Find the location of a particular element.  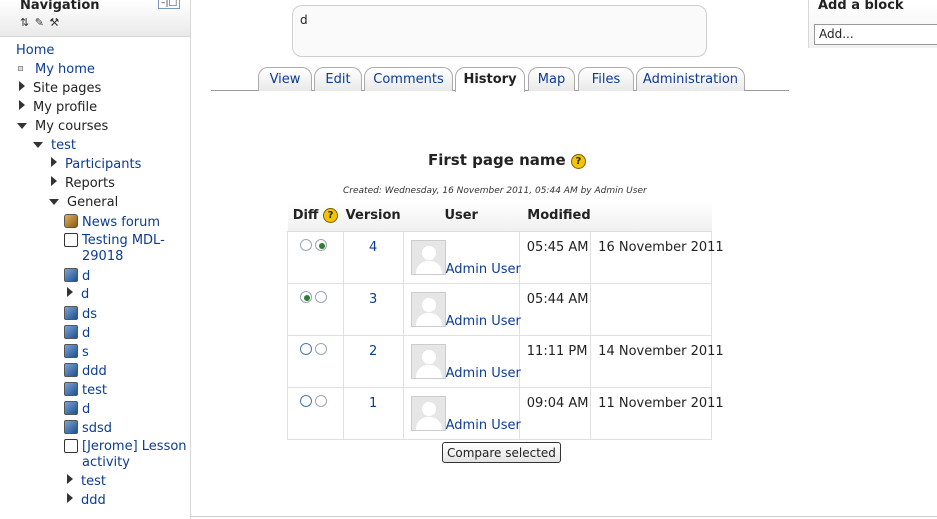

nav-my-home: My home is located at coordinates (56, 70).